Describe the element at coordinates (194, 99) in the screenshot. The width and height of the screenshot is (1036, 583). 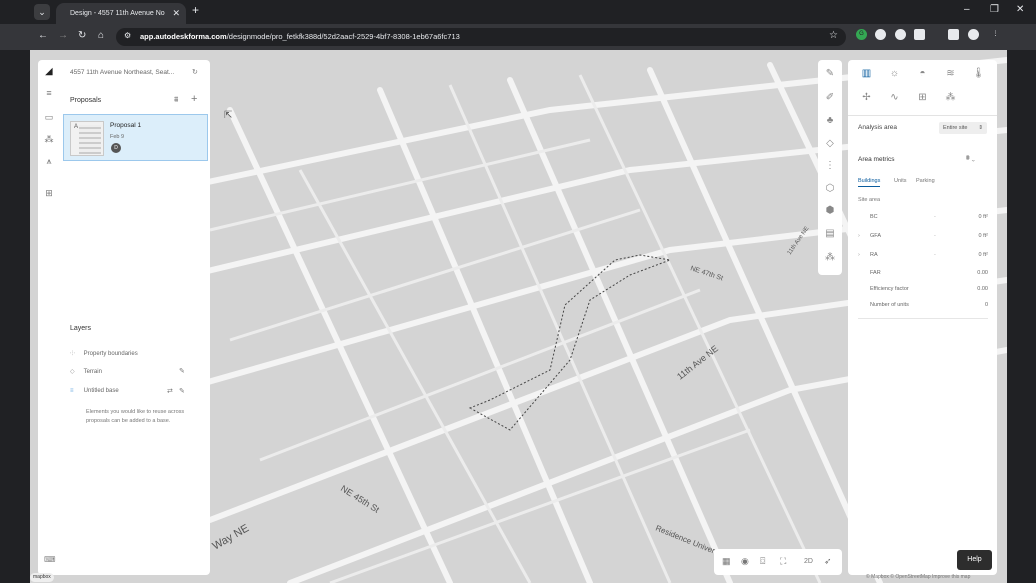
I see `add-proposal-button: +` at that location.